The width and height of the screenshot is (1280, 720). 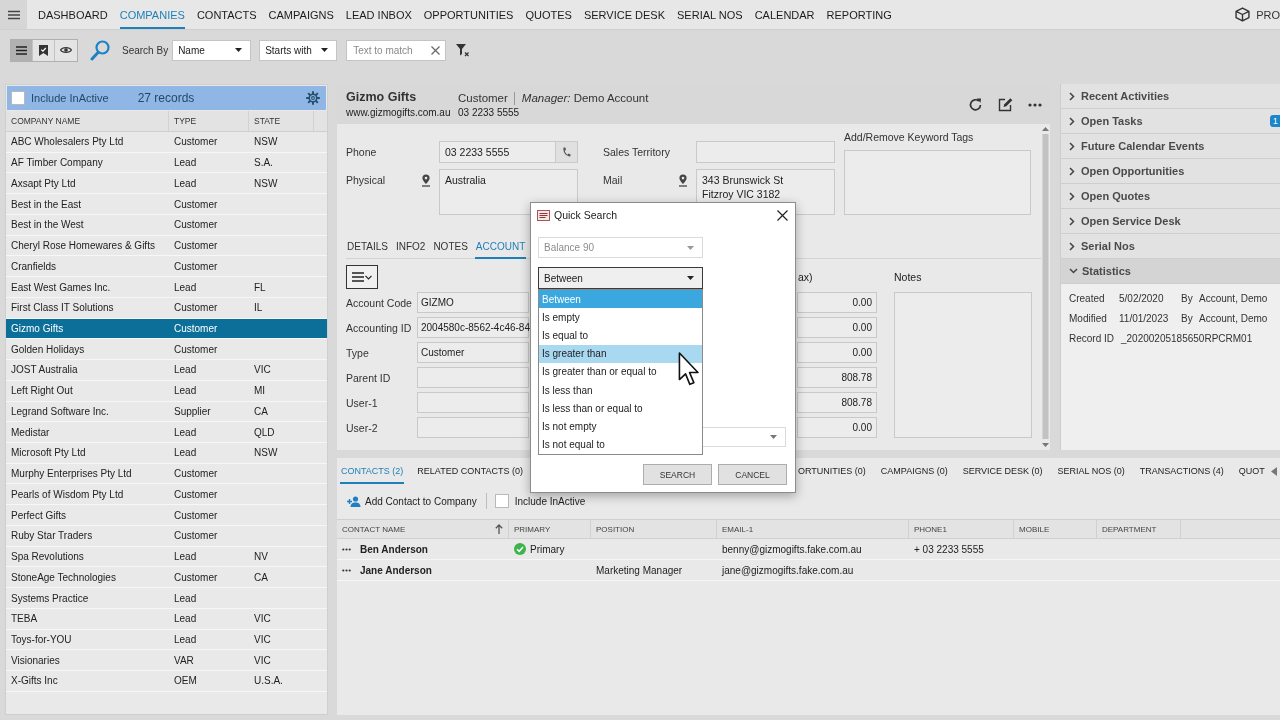 What do you see at coordinates (166, 308) in the screenshot?
I see `company-row: First Class IT Solutions Customer IL` at bounding box center [166, 308].